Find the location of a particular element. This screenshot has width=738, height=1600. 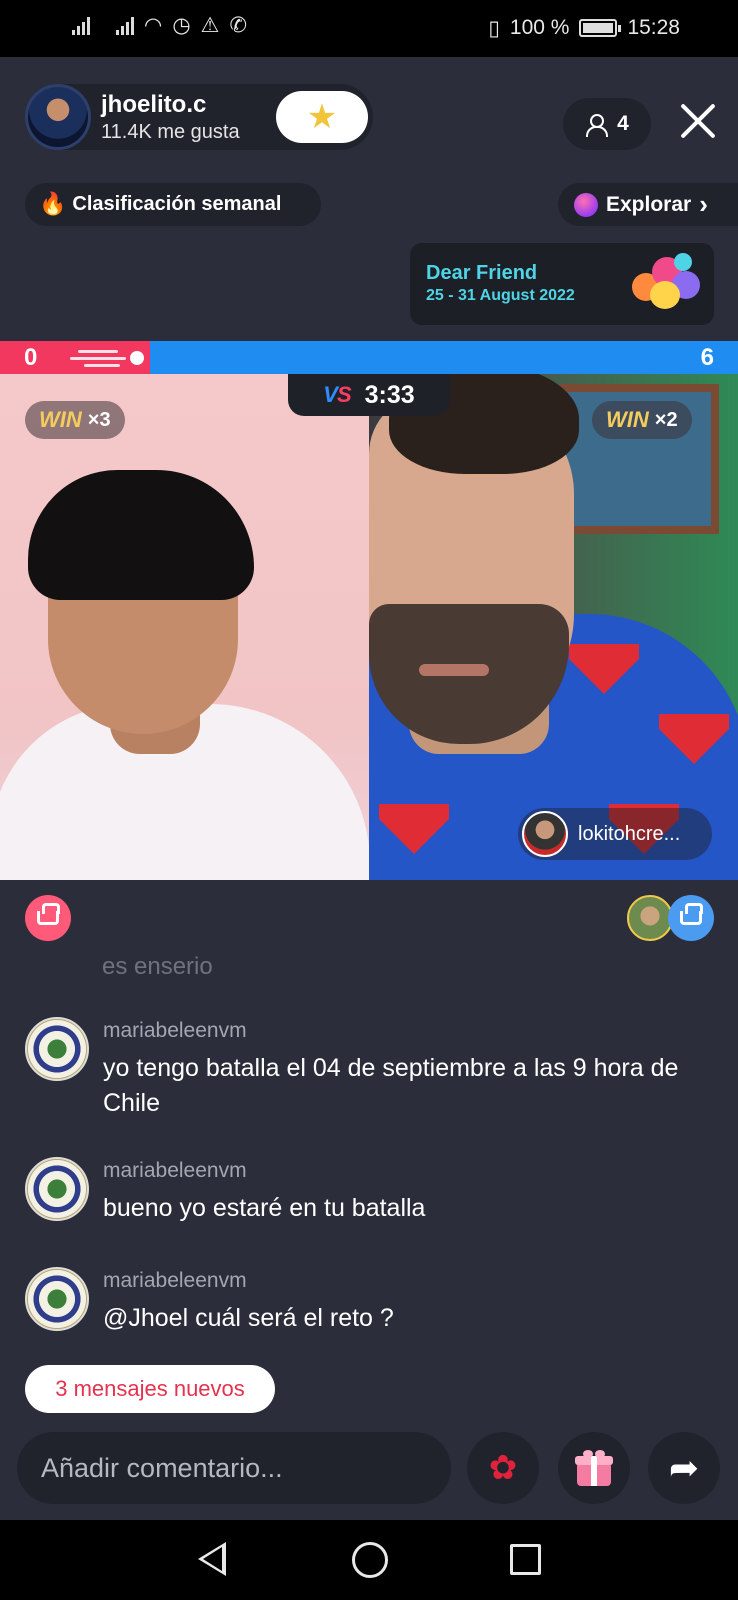

right-win-count: ×2 is located at coordinates (666, 419).